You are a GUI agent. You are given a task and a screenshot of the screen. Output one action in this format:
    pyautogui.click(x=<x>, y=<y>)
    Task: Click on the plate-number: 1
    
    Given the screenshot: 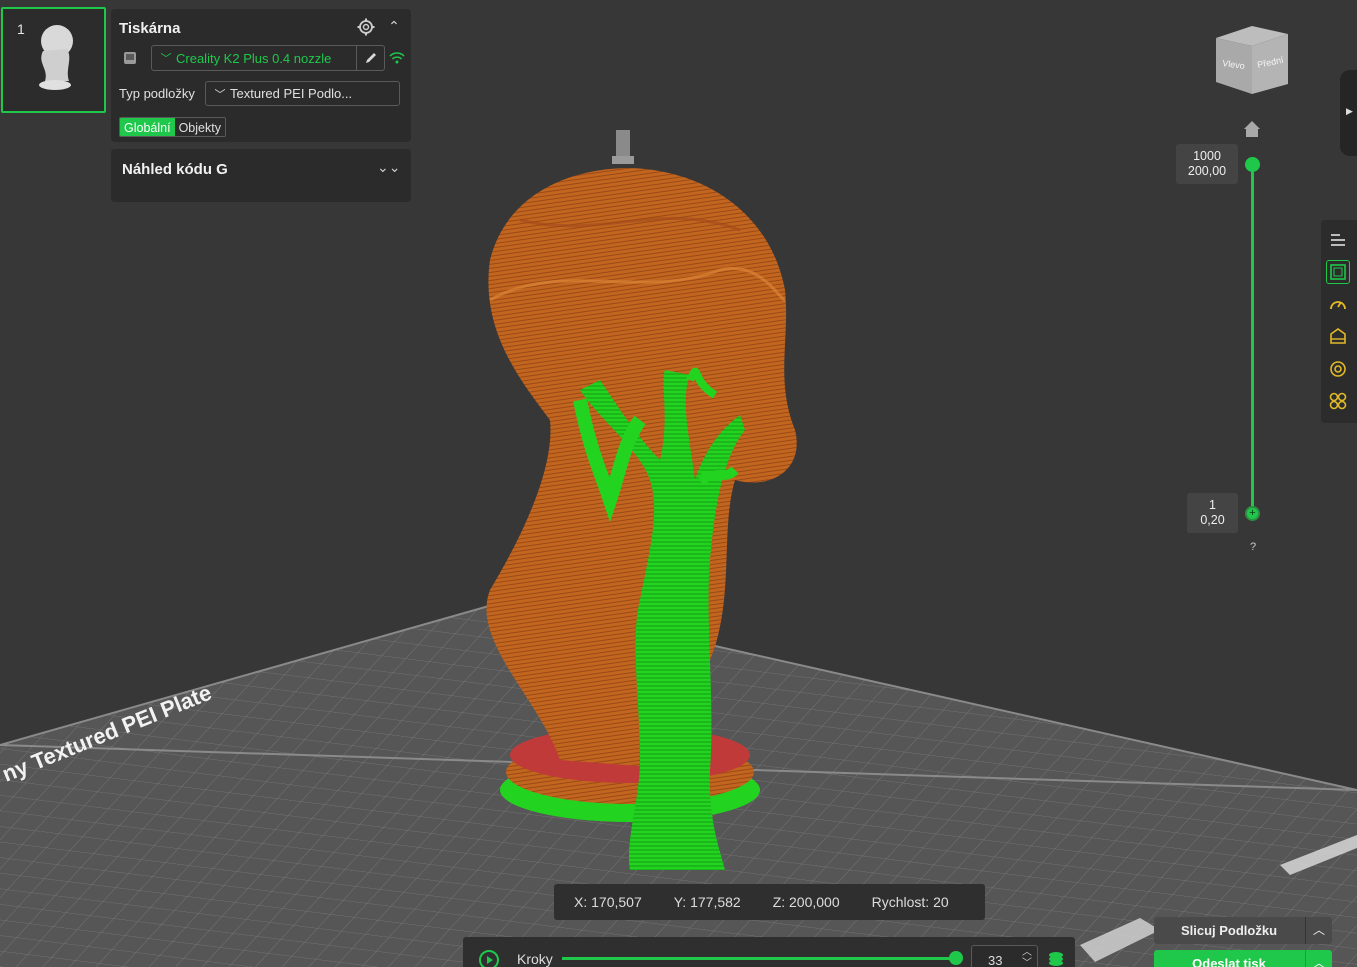 What is the action you would take?
    pyautogui.click(x=21, y=29)
    